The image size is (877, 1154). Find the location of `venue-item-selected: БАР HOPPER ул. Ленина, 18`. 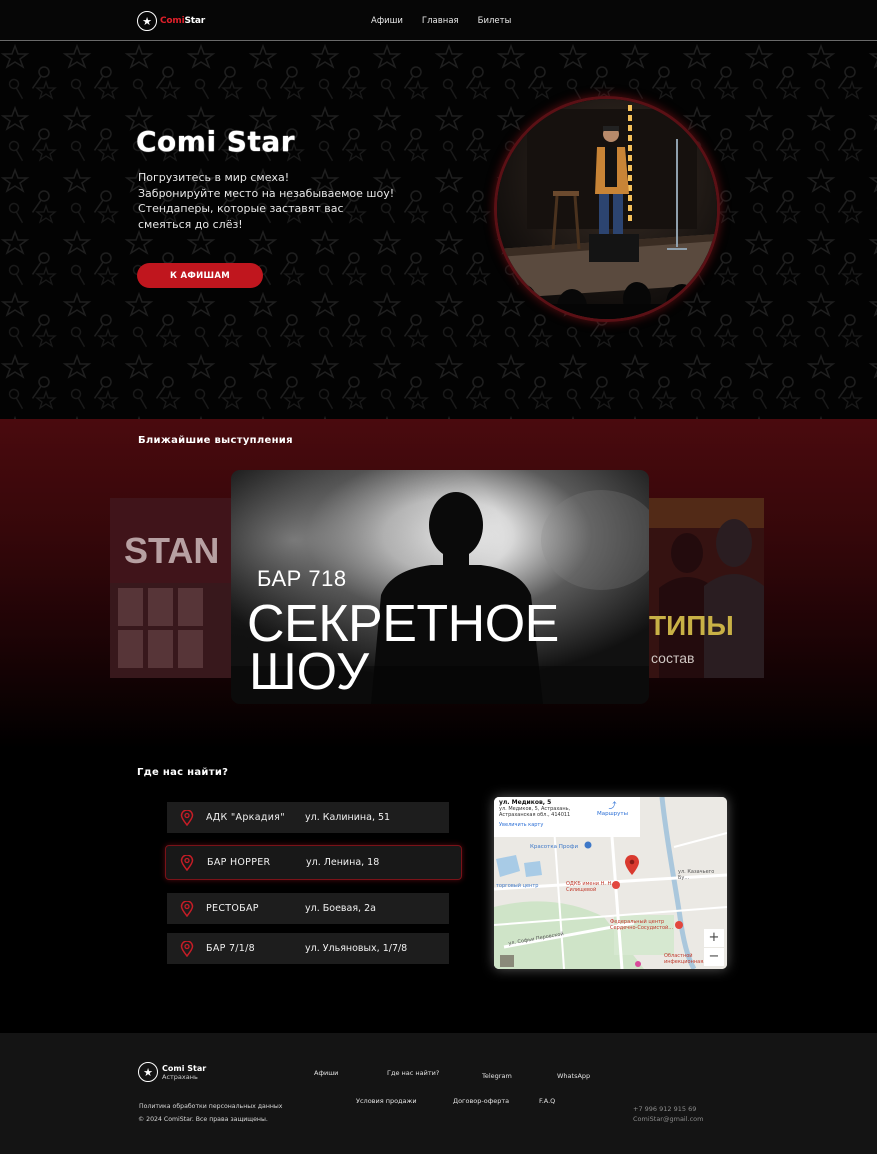

venue-item-selected: БАР HOPPER ул. Ленина, 18 is located at coordinates (313, 862).